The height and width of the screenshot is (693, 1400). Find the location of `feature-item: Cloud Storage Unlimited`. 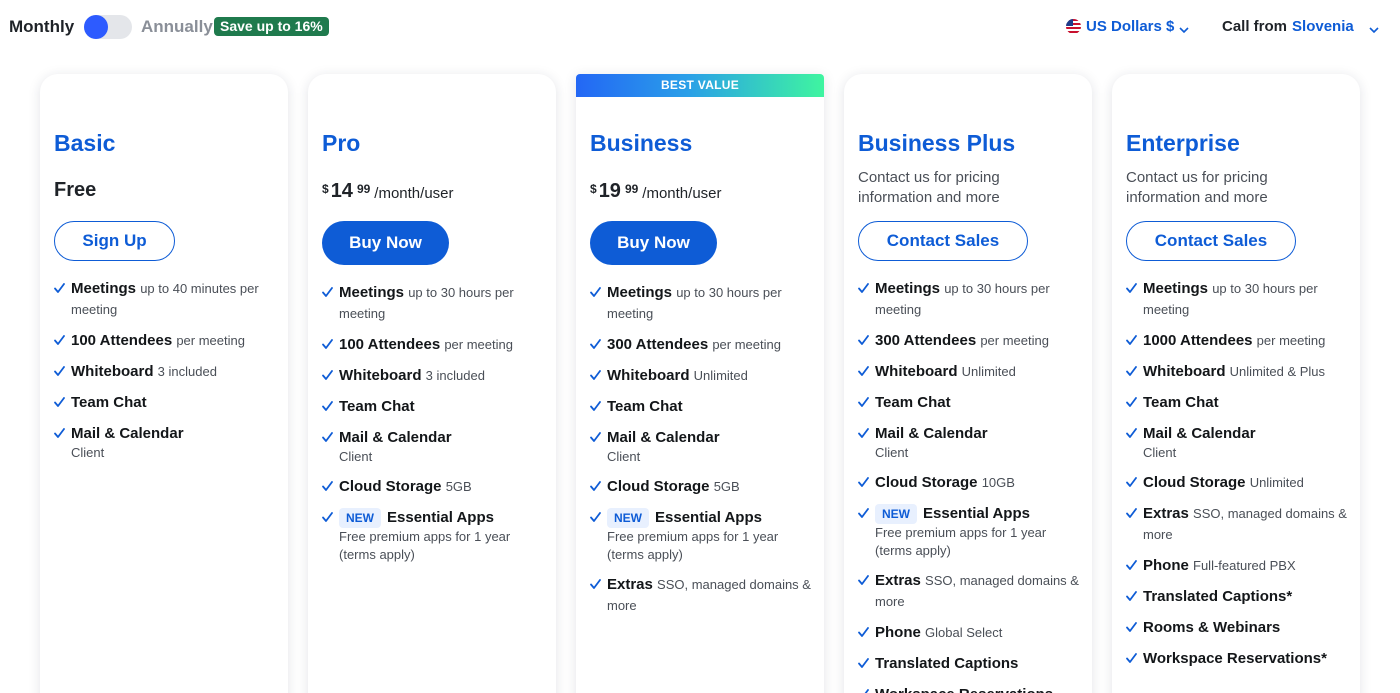

feature-item: Cloud Storage Unlimited is located at coordinates (1240, 482).